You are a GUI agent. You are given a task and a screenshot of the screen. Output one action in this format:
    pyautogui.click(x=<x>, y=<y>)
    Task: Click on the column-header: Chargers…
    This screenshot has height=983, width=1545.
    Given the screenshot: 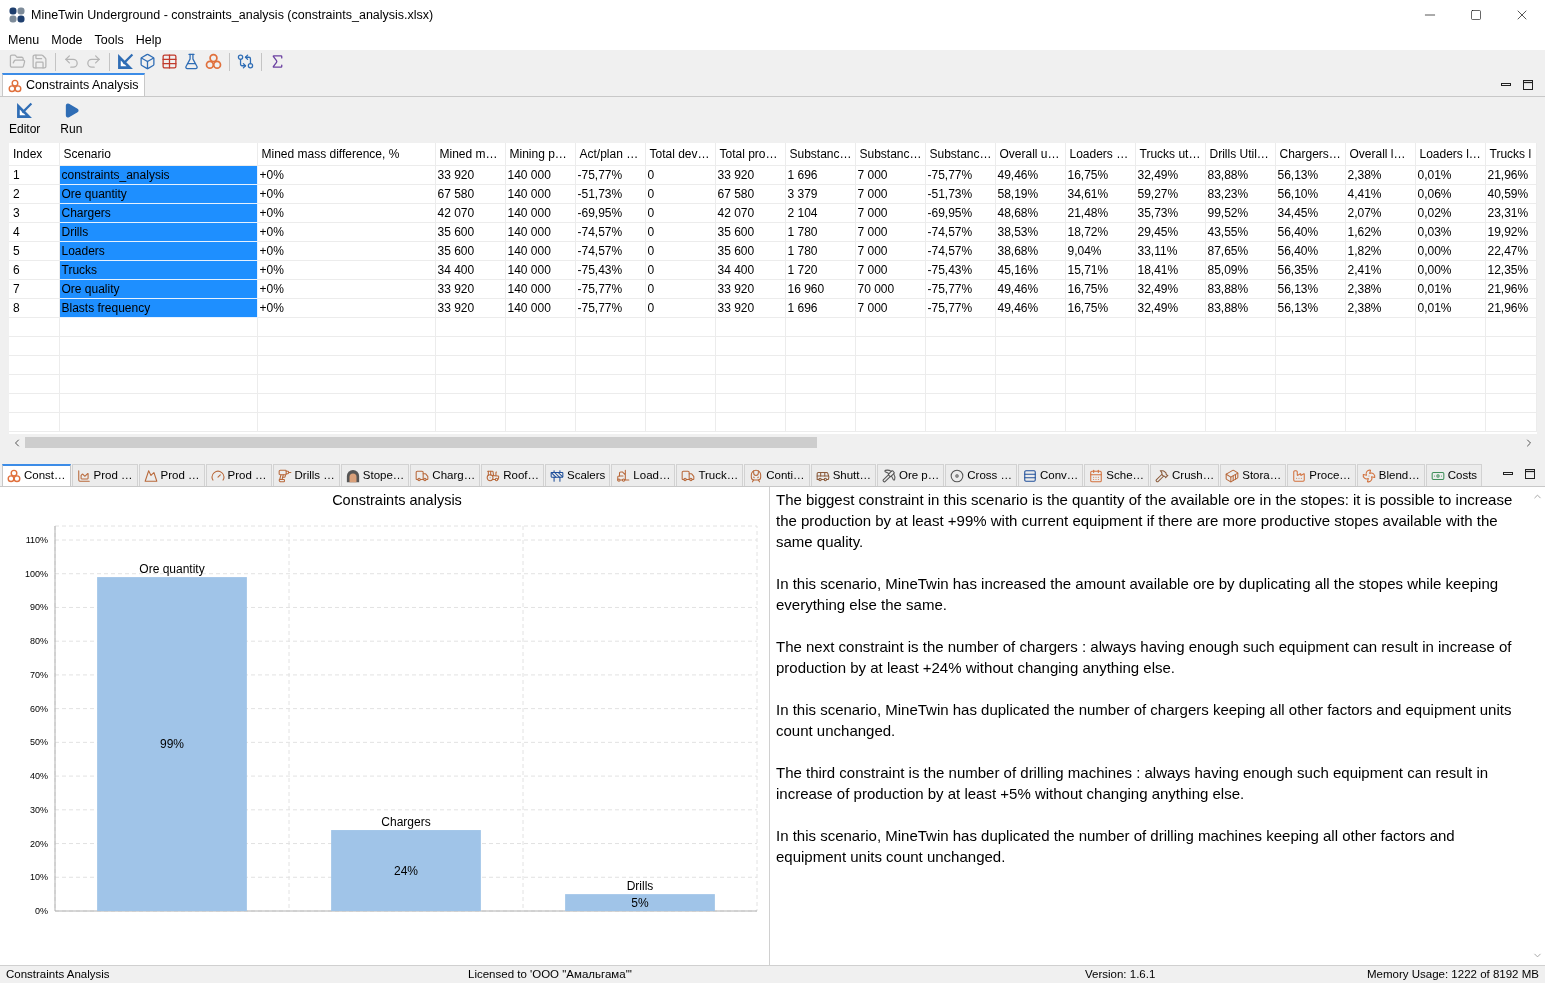 What is the action you would take?
    pyautogui.click(x=1310, y=154)
    